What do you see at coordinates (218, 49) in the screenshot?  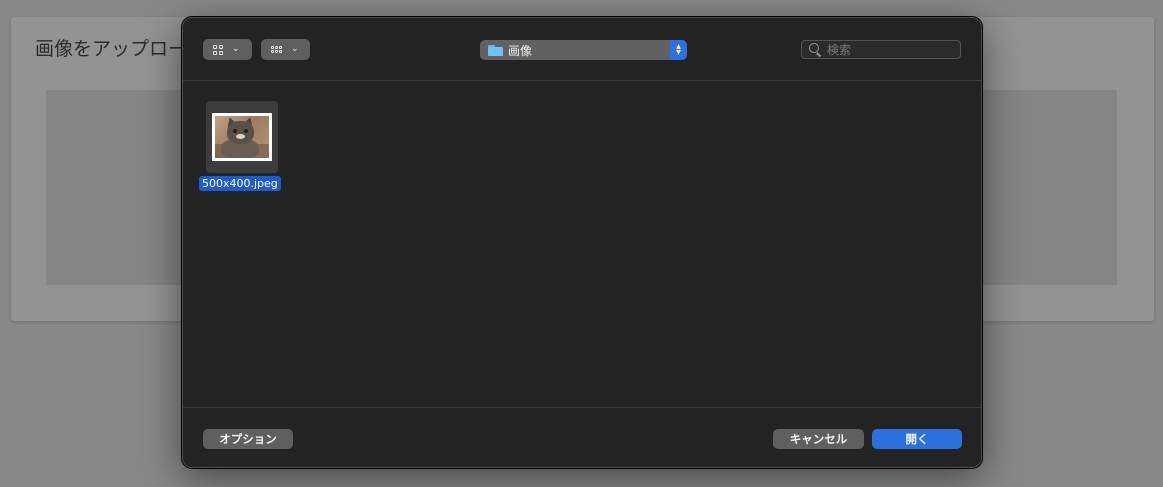 I see `icon-grid-view-icon` at bounding box center [218, 49].